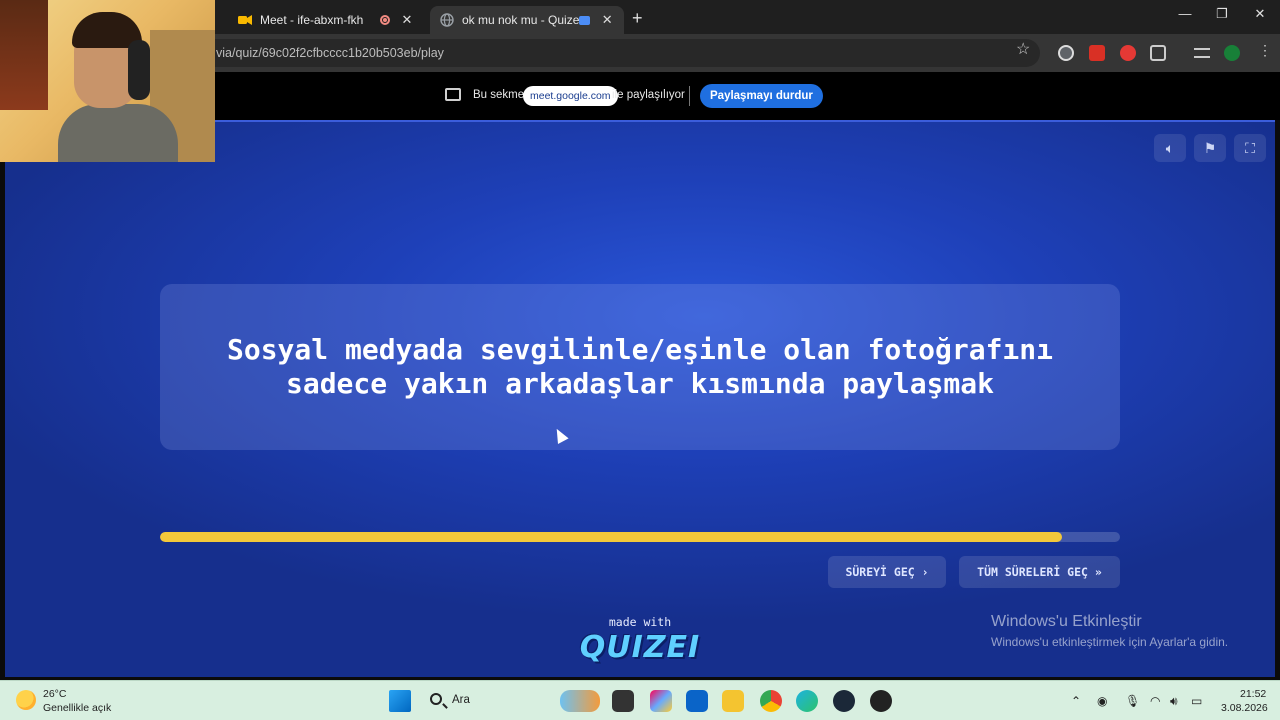  What do you see at coordinates (1128, 53) in the screenshot?
I see `extension-badge-icon` at bounding box center [1128, 53].